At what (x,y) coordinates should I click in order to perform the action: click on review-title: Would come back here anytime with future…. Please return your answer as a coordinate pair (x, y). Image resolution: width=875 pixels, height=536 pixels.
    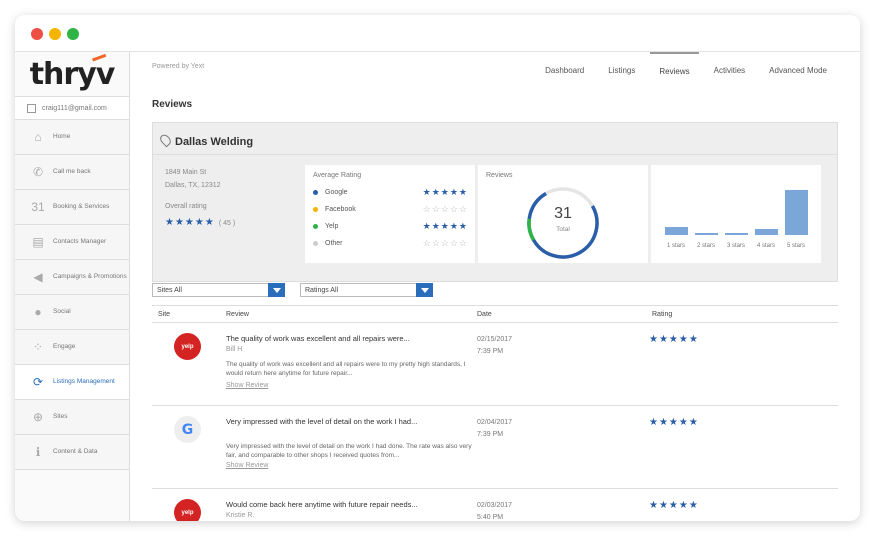
    Looking at the image, I should click on (322, 504).